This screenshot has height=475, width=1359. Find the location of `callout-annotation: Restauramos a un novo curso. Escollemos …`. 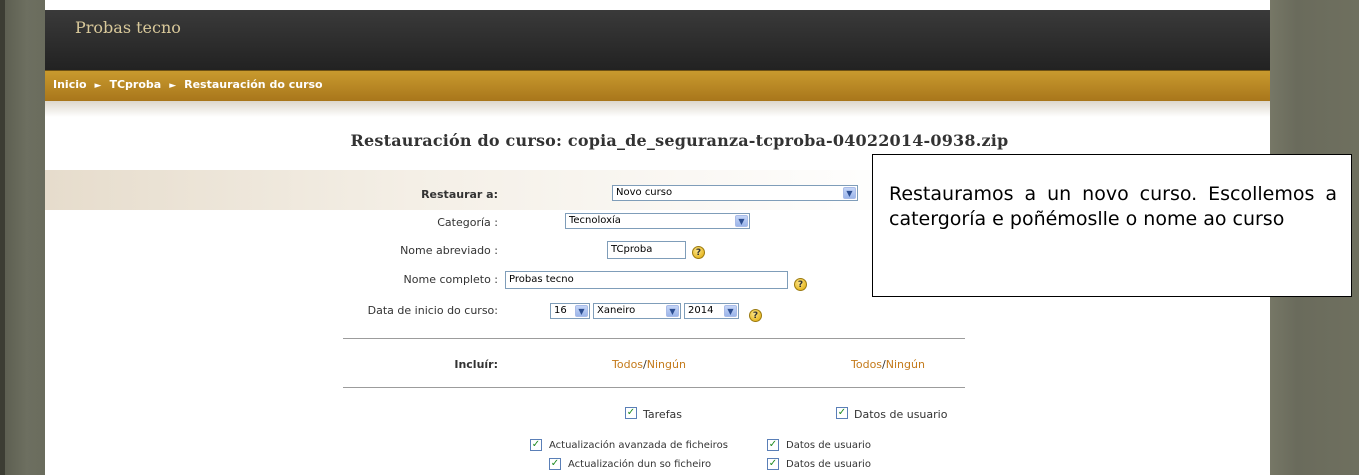

callout-annotation: Restauramos a un novo curso. Escollemos … is located at coordinates (1112, 225).